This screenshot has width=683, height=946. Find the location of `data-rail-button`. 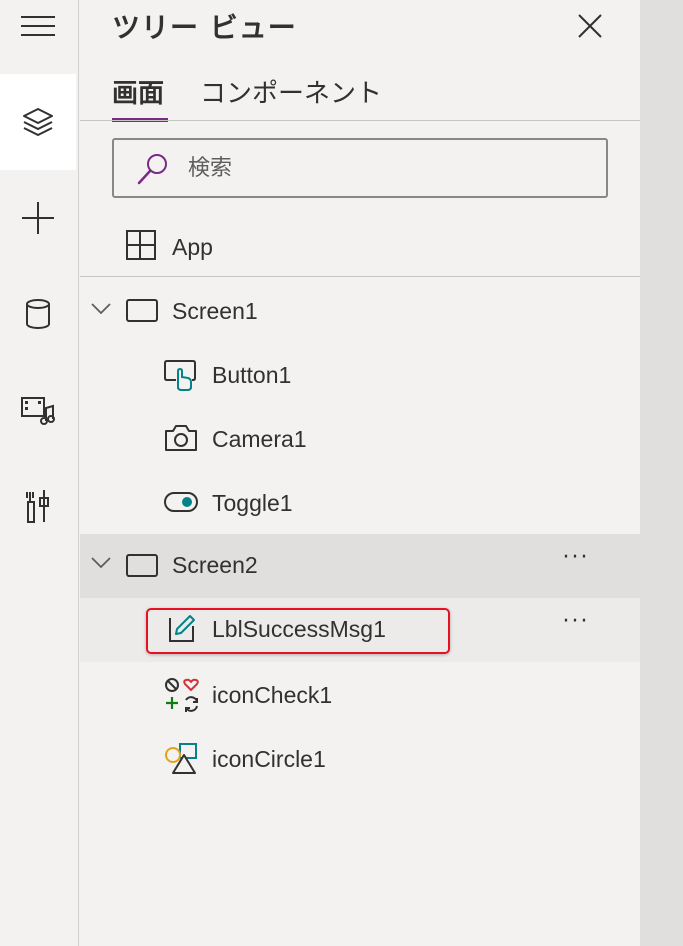

data-rail-button is located at coordinates (38, 314).